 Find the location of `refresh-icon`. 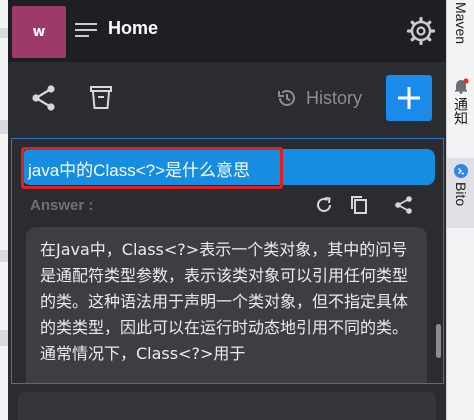

refresh-icon is located at coordinates (324, 205).